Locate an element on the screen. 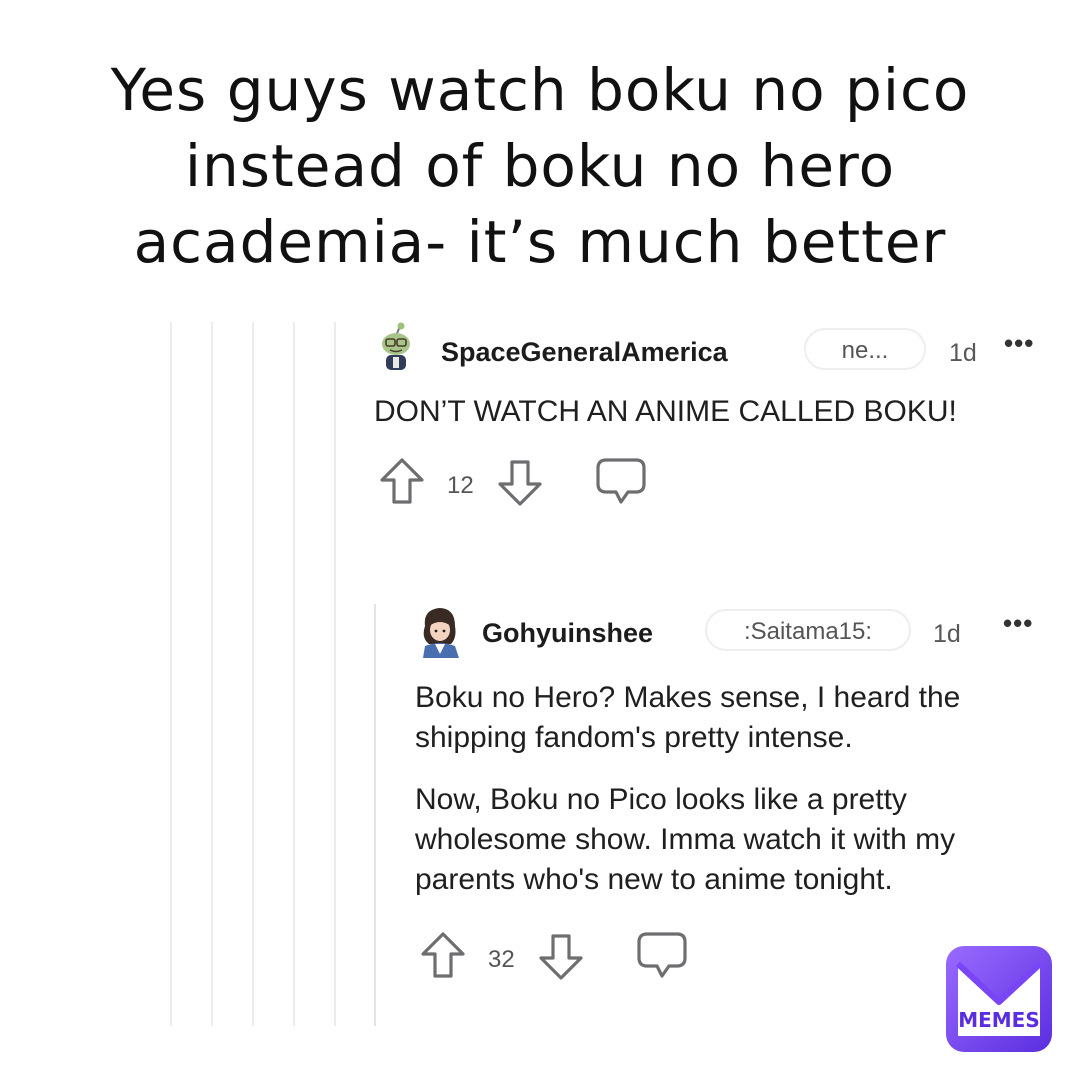  comment-header: SpaceGeneralAmerica ne... 1d ••• is located at coordinates (714, 350).